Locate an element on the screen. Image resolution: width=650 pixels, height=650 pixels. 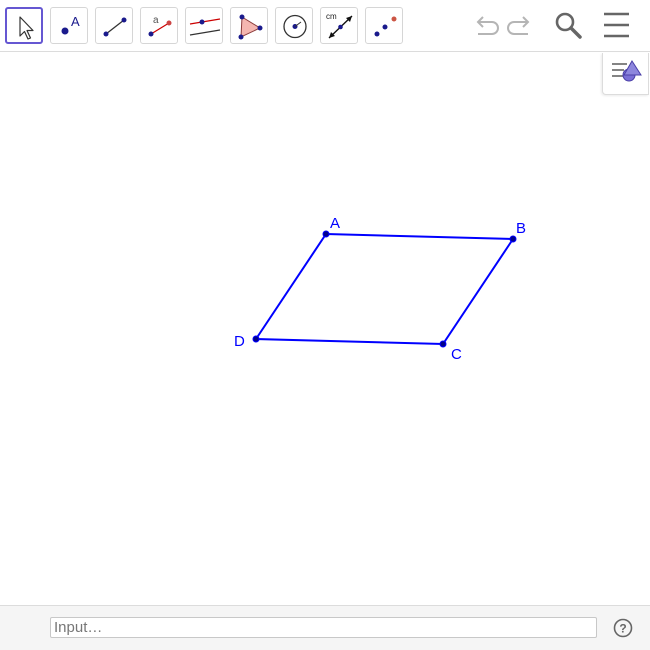
tool-distance: cm is located at coordinates (339, 25).